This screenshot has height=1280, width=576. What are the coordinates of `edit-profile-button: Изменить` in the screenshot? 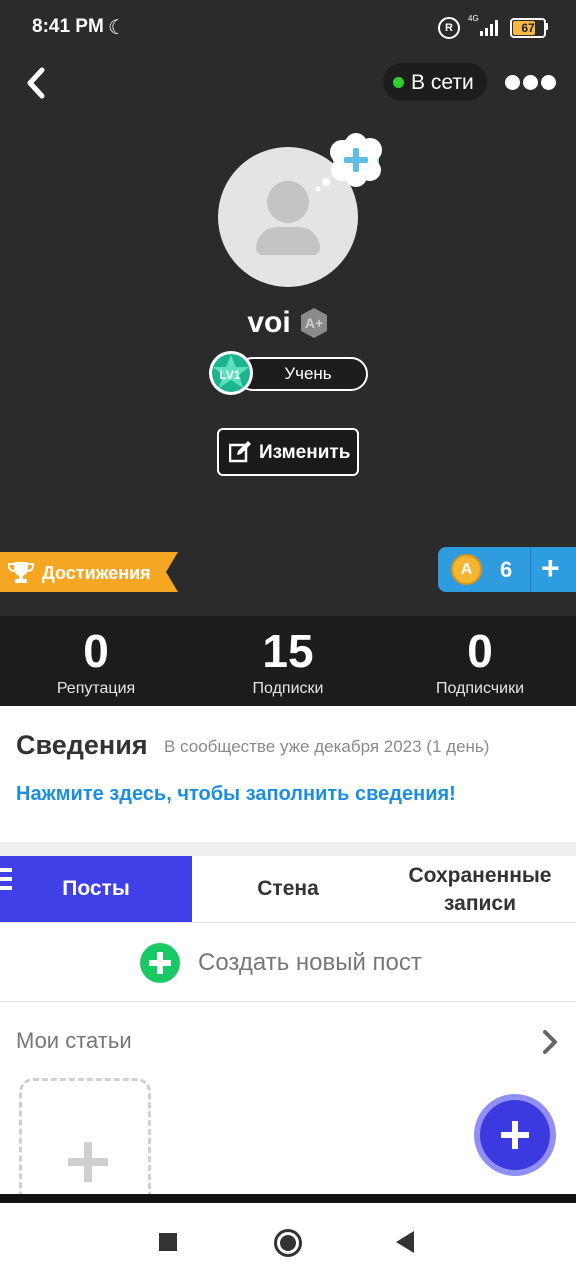 It's located at (288, 452).